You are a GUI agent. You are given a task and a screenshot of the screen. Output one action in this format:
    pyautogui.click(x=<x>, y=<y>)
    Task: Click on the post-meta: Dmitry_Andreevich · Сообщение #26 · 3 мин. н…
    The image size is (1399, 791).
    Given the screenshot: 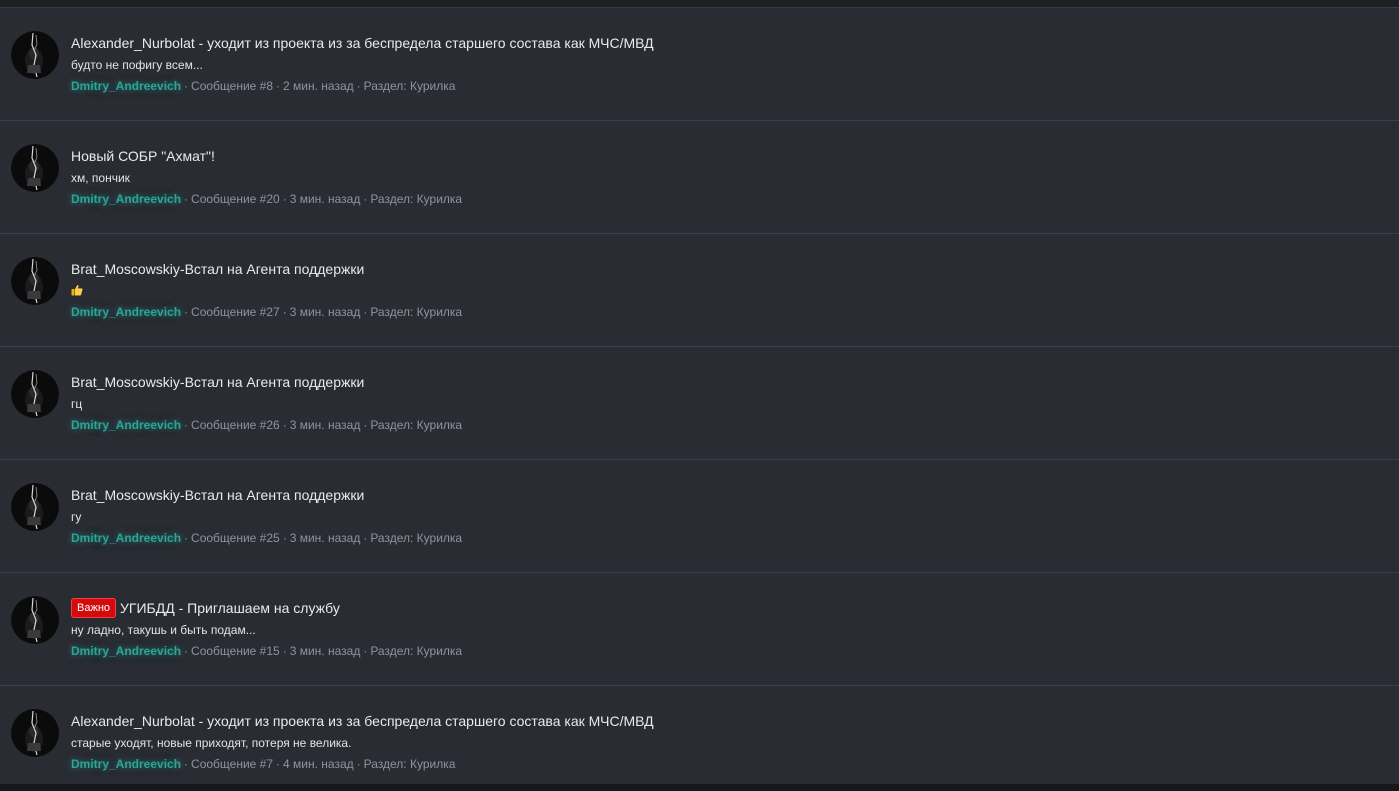 What is the action you would take?
    pyautogui.click(x=725, y=425)
    